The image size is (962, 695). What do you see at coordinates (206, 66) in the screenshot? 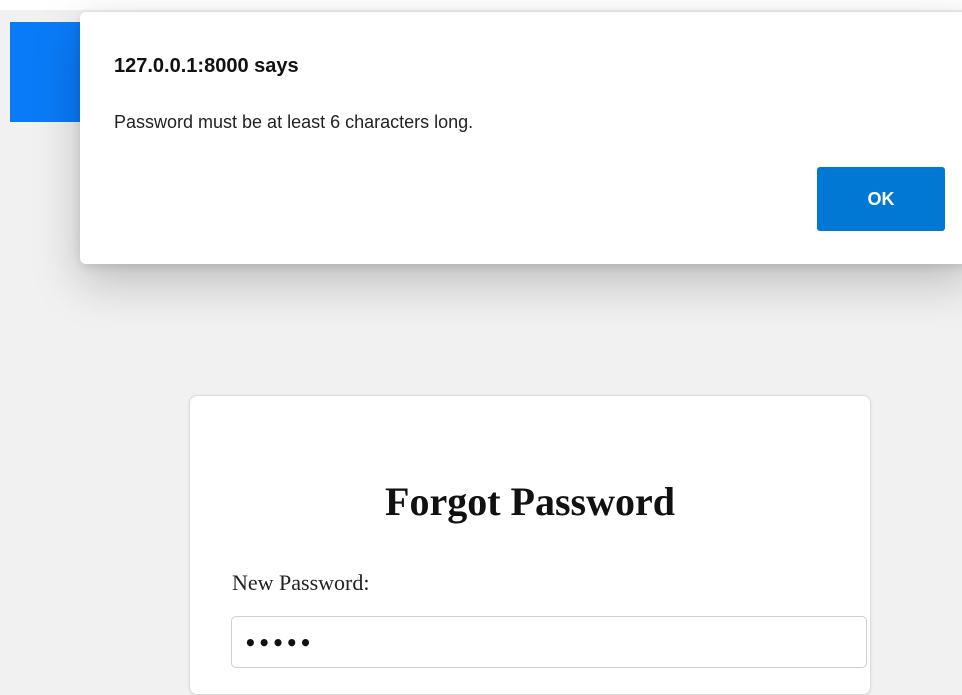
I see `dialog-title: 127.0.0.1:8000 says` at bounding box center [206, 66].